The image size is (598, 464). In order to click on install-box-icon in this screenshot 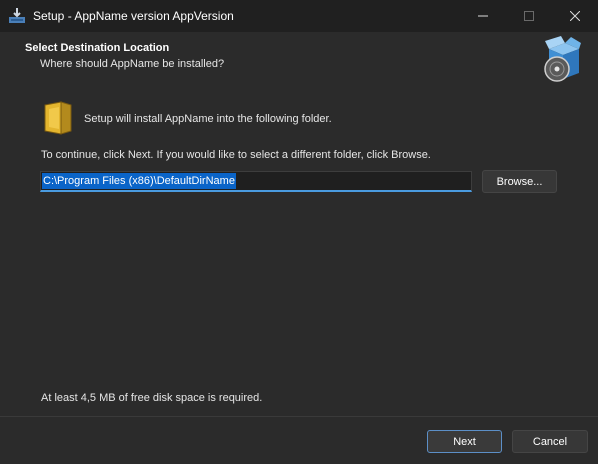, I will do `click(562, 59)`.